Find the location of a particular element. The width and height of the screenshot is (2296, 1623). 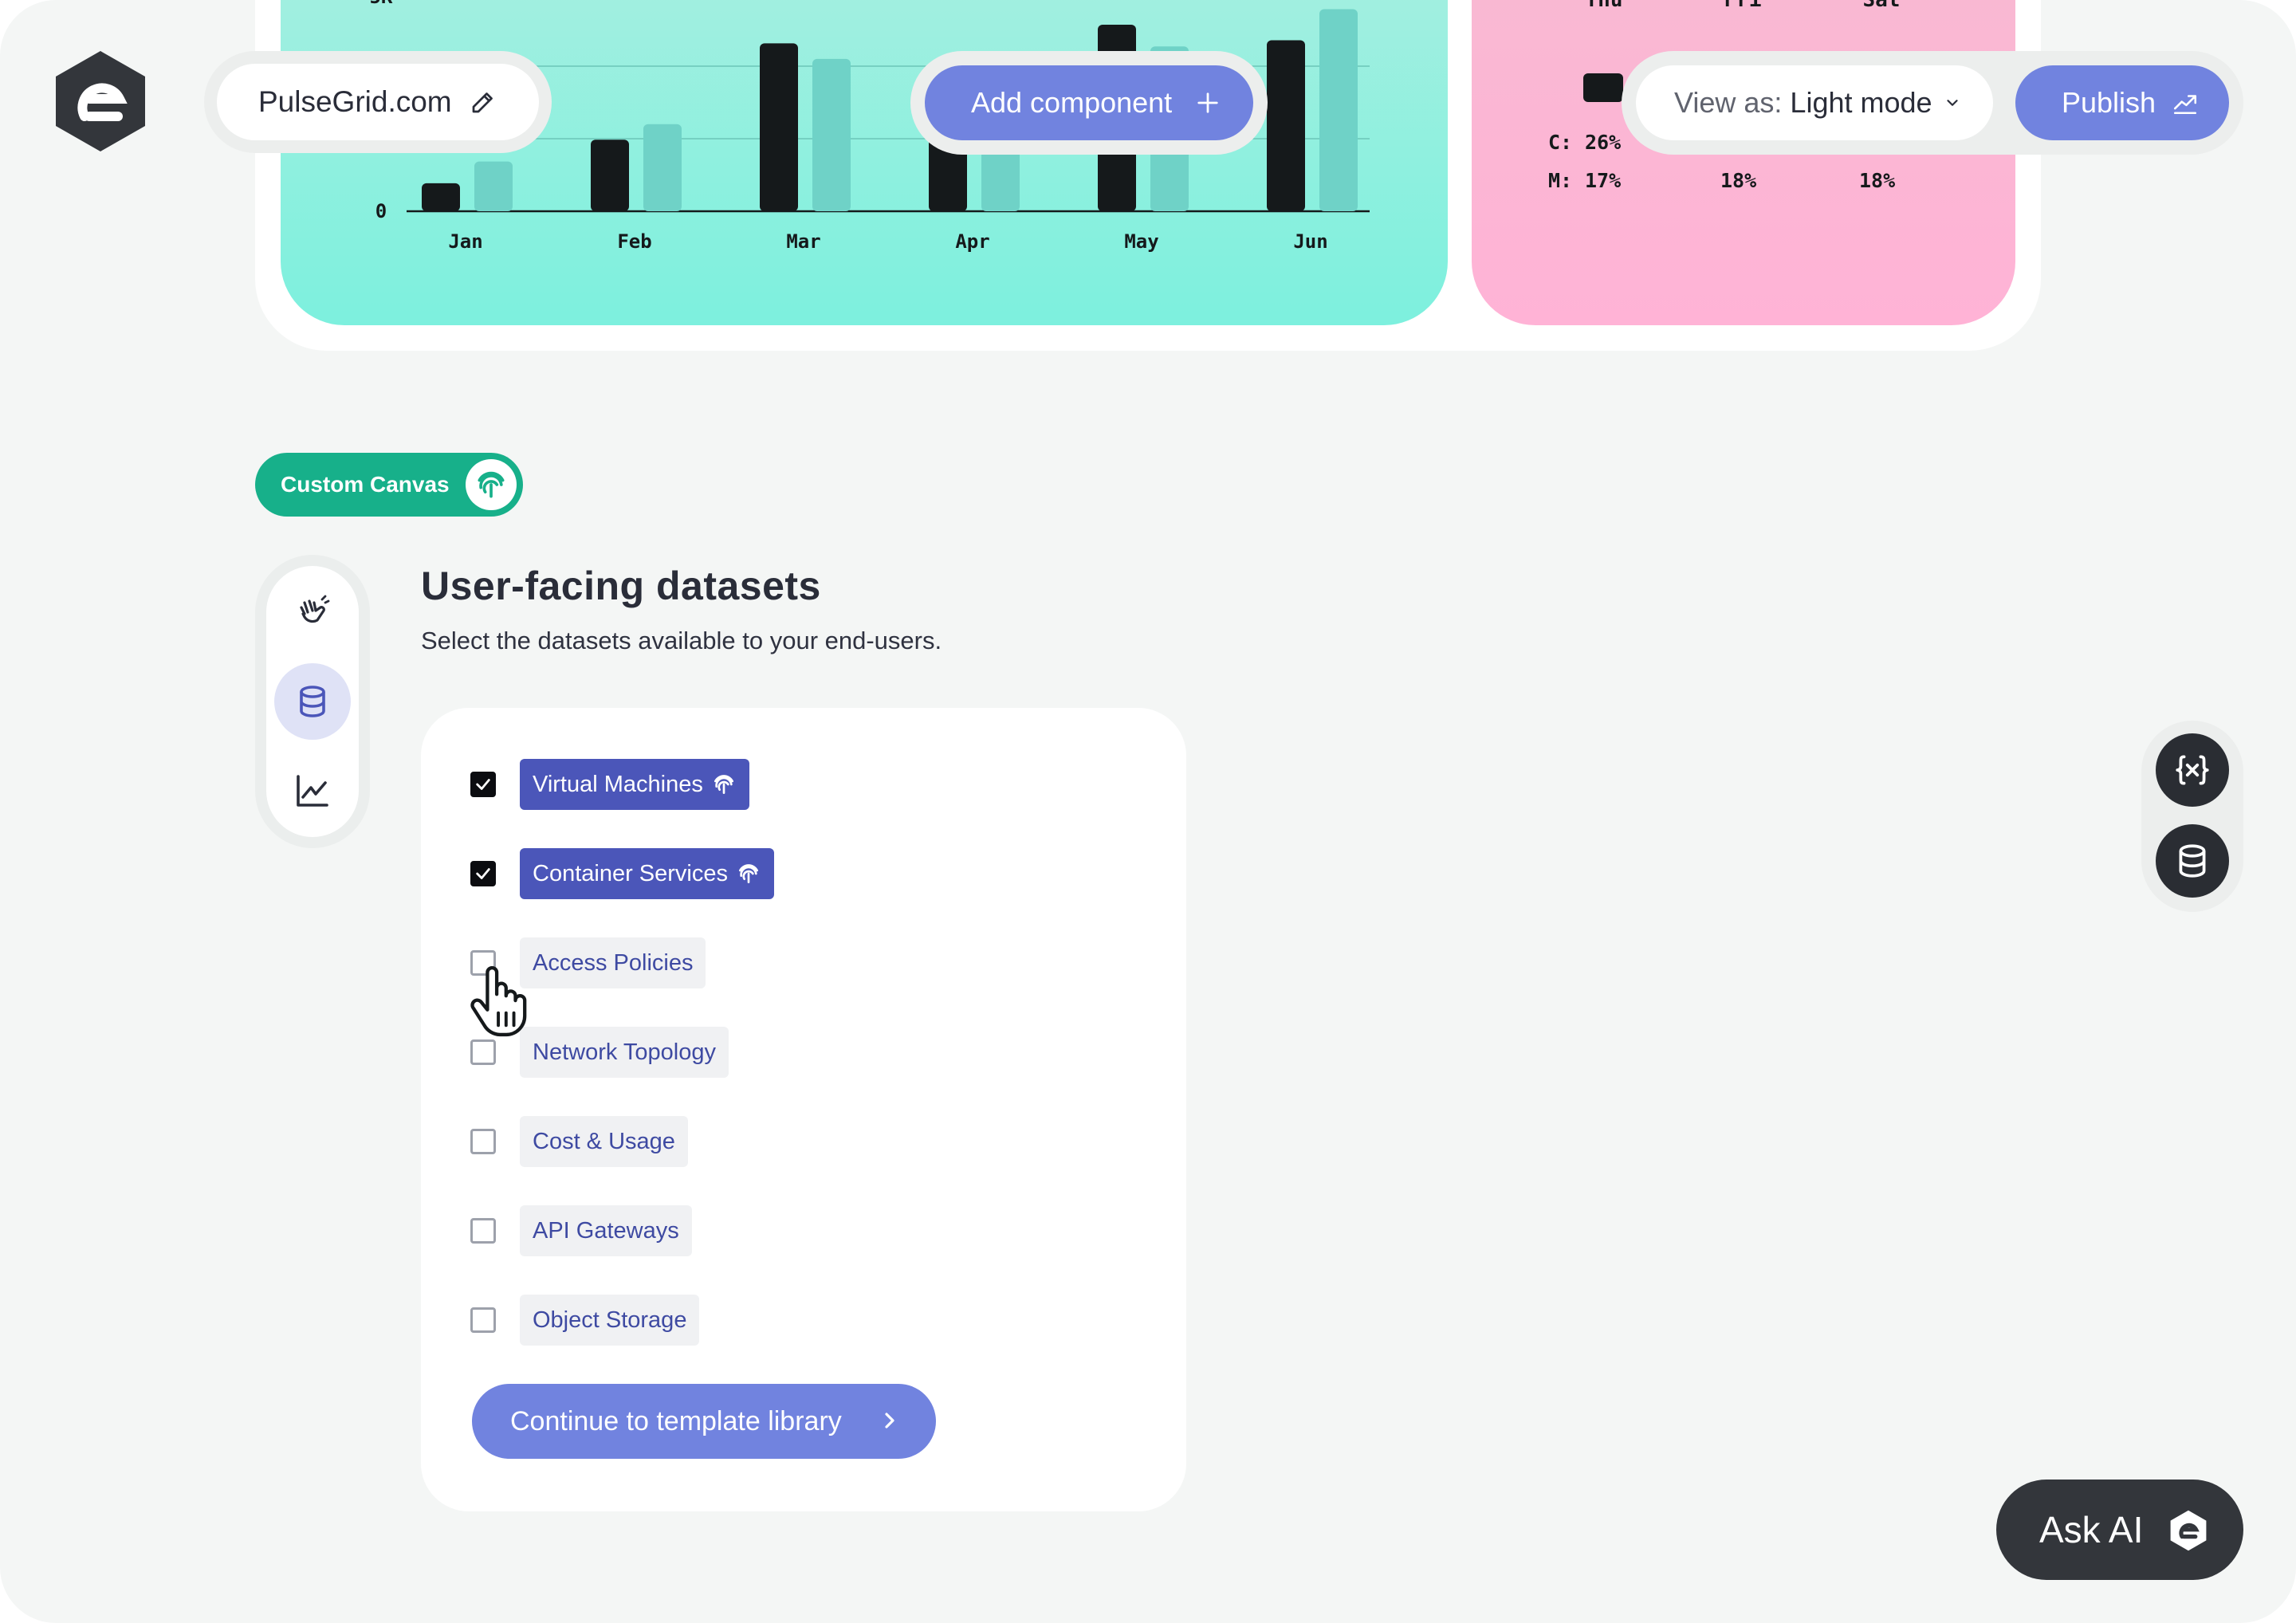

dataset-label: Container Services is located at coordinates (630, 873).